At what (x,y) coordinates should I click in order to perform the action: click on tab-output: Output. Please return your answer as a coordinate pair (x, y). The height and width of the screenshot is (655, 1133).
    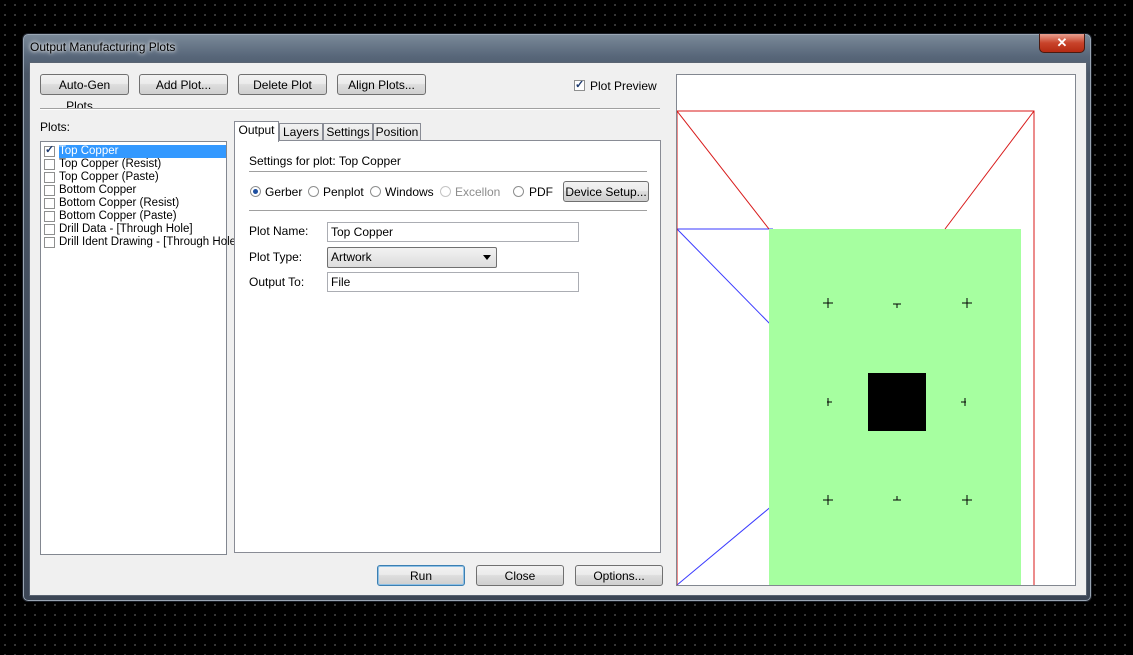
    Looking at the image, I should click on (256, 131).